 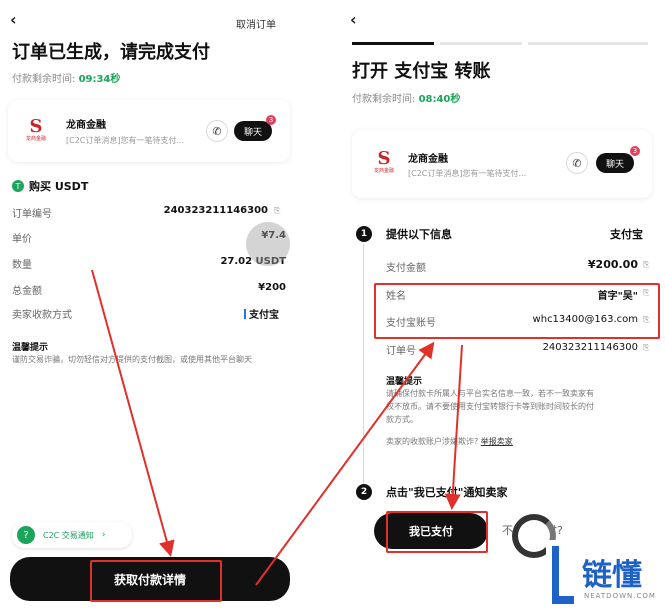 What do you see at coordinates (453, 427) in the screenshot?
I see `arrow-to-paid-button` at bounding box center [453, 427].